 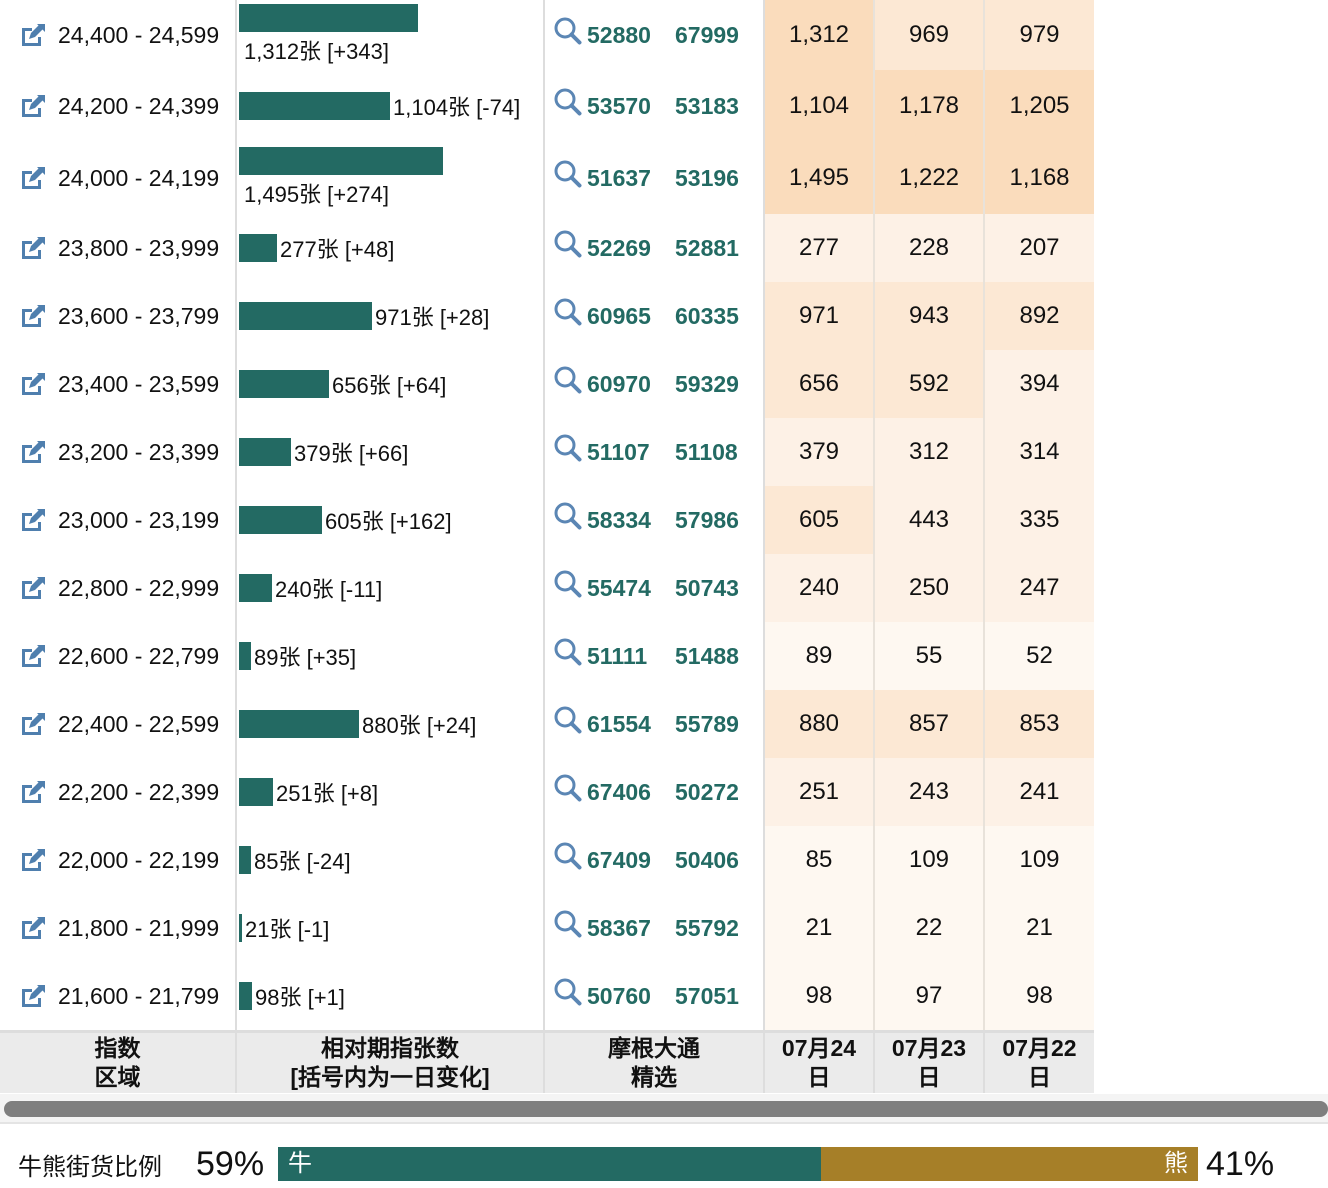 What do you see at coordinates (631, 860) in the screenshot?
I see `warrant-code-link: 67409` at bounding box center [631, 860].